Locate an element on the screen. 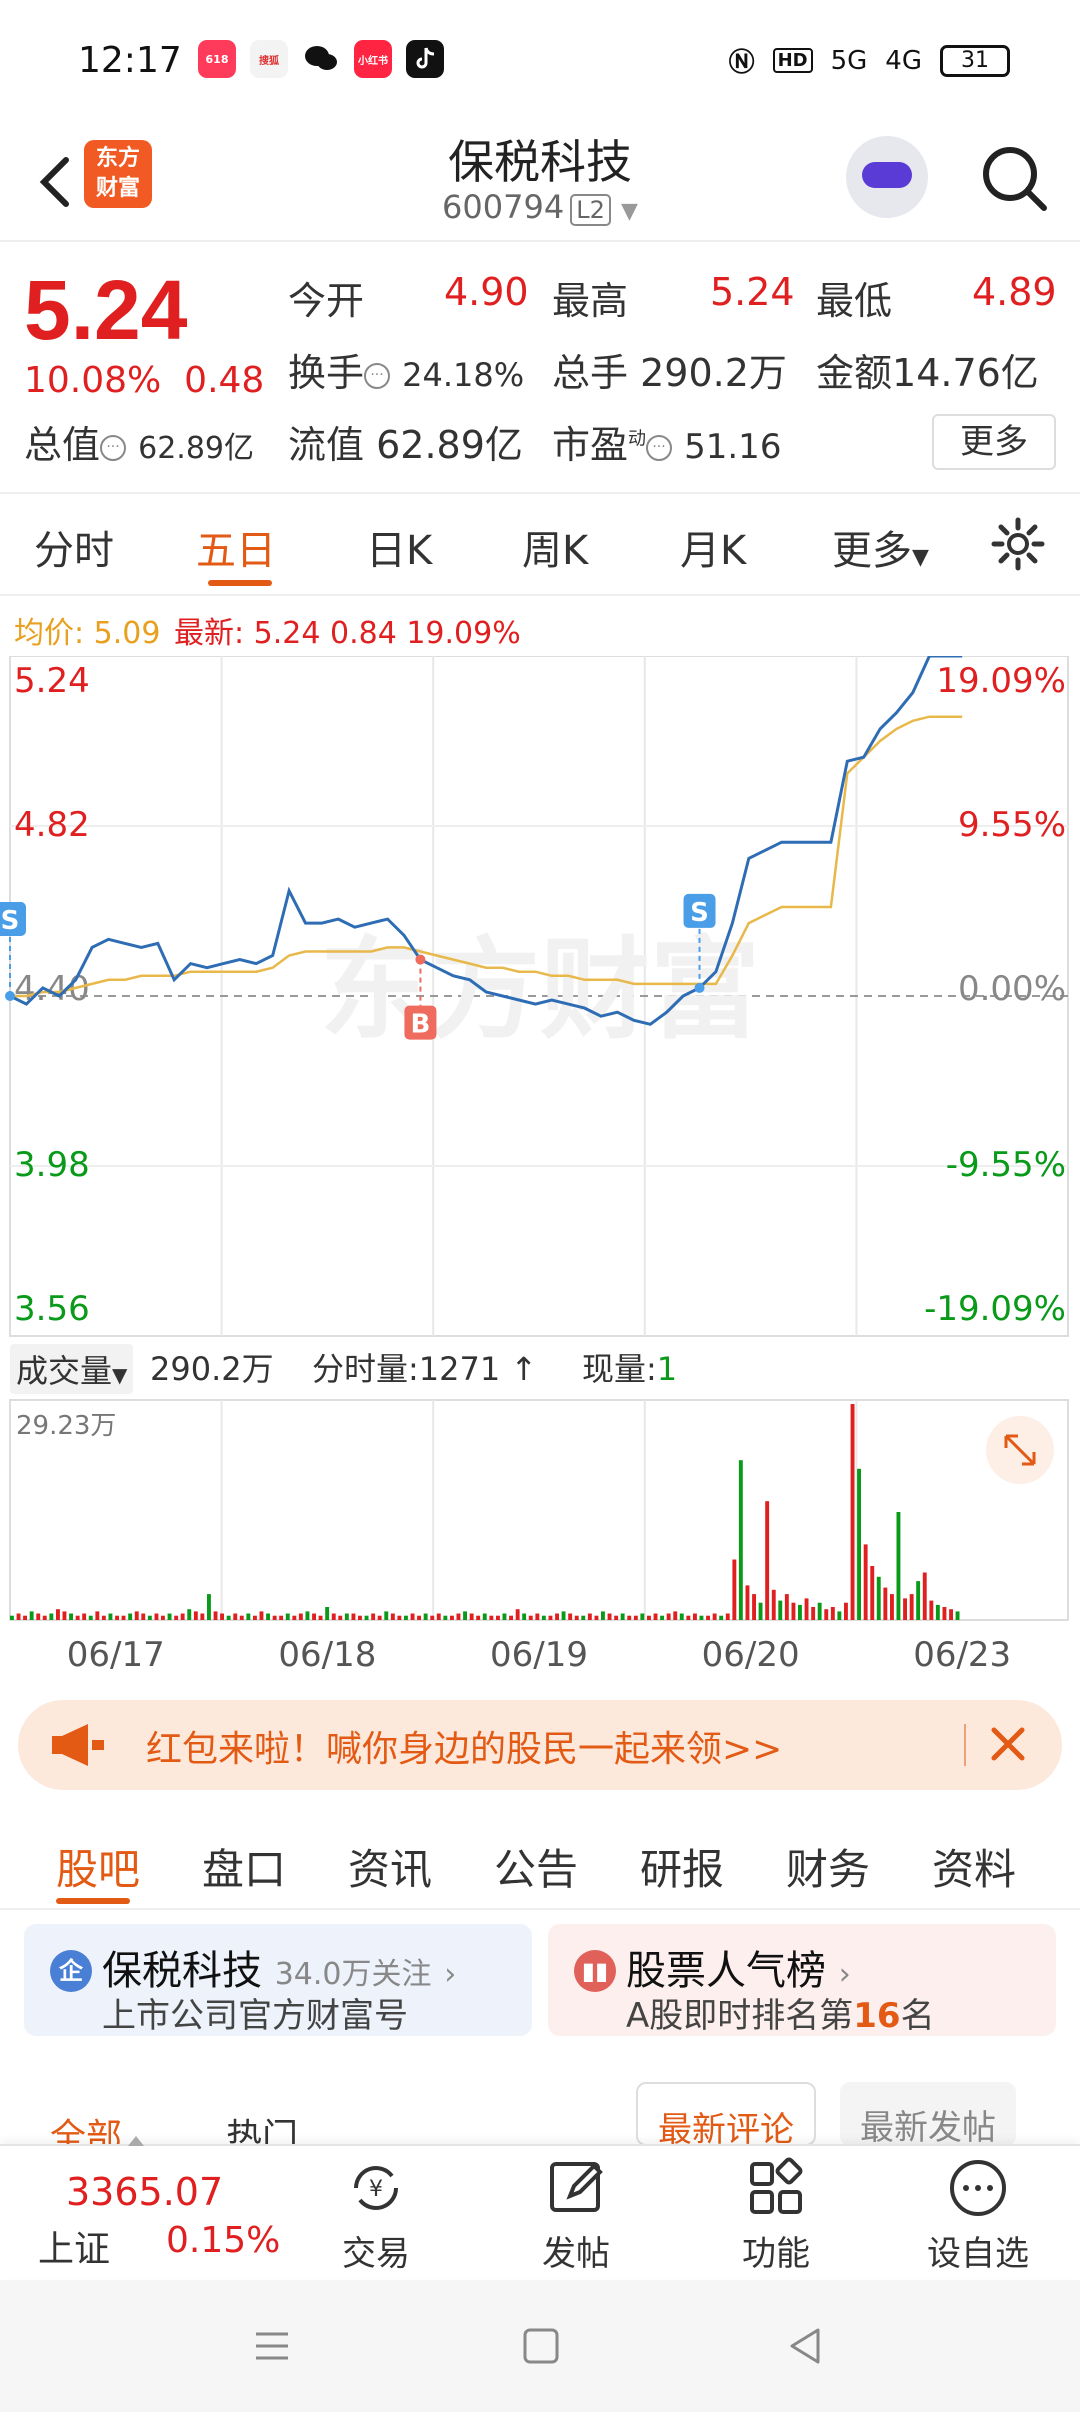 The height and width of the screenshot is (2412, 1080). tab-news: 资讯 is located at coordinates (390, 1866).